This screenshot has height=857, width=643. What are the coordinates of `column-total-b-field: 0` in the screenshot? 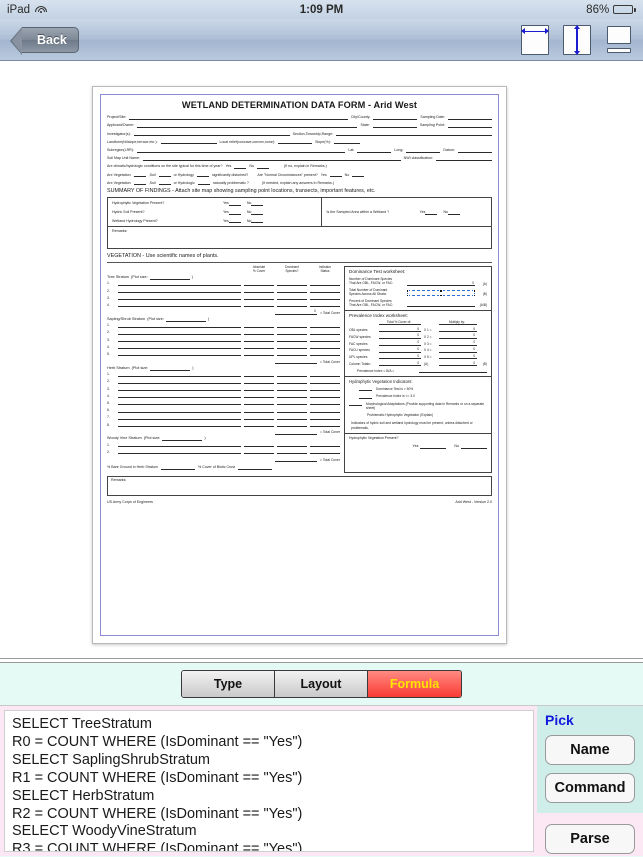 It's located at (458, 364).